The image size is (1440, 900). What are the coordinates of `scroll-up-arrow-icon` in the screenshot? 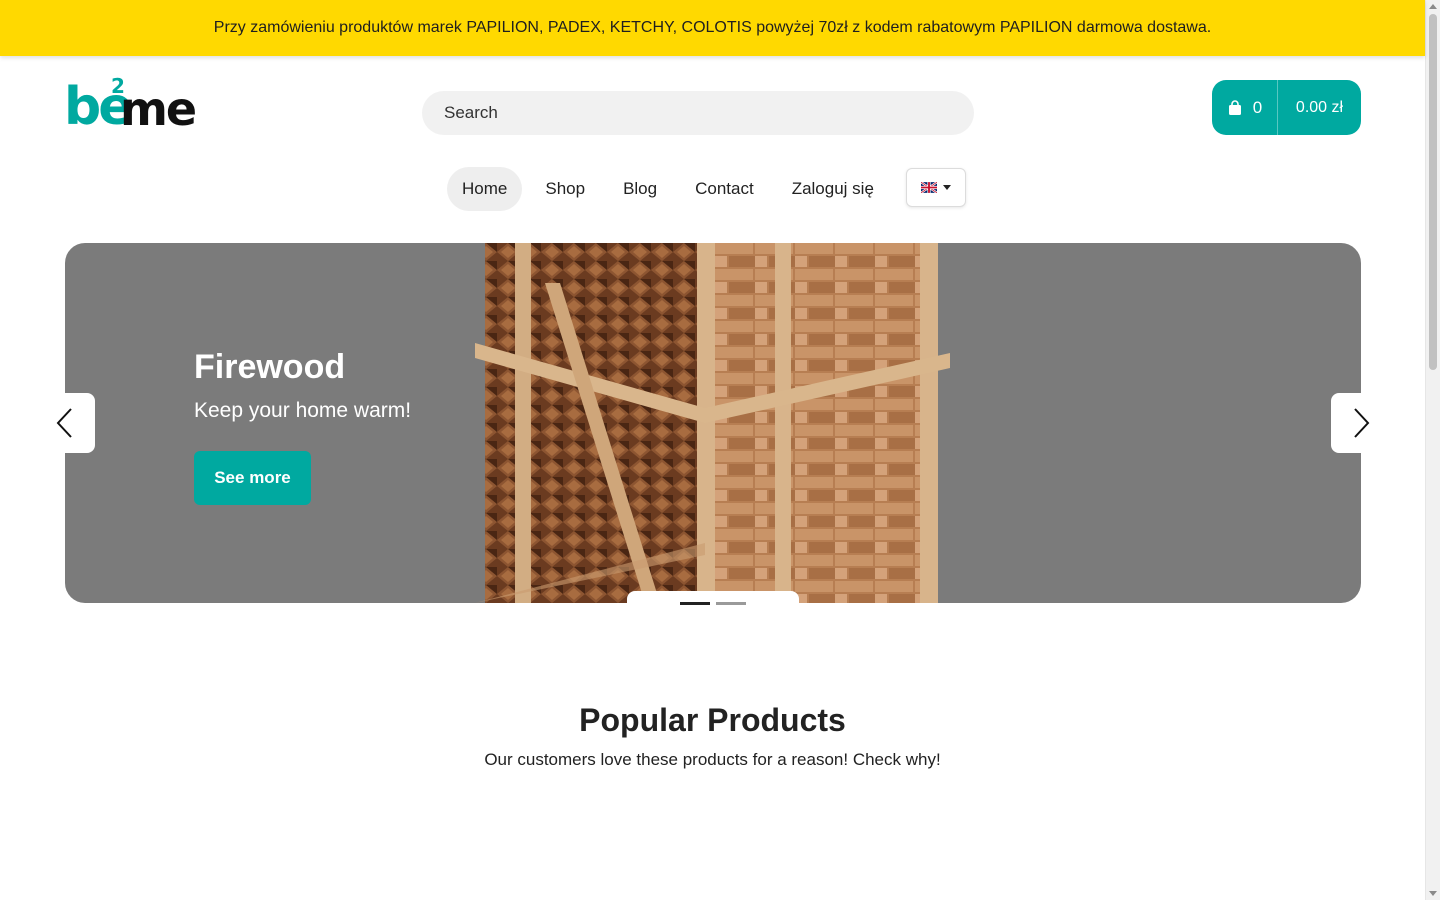 It's located at (1433, 6).